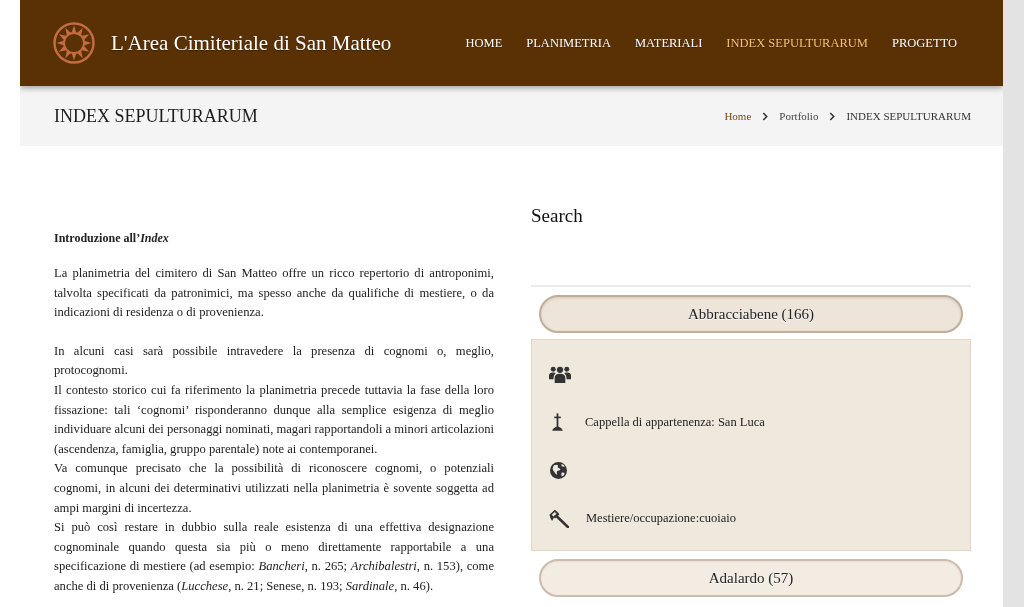 The width and height of the screenshot is (1024, 607). Describe the element at coordinates (924, 43) in the screenshot. I see `nav-link: PROGETTO` at that location.